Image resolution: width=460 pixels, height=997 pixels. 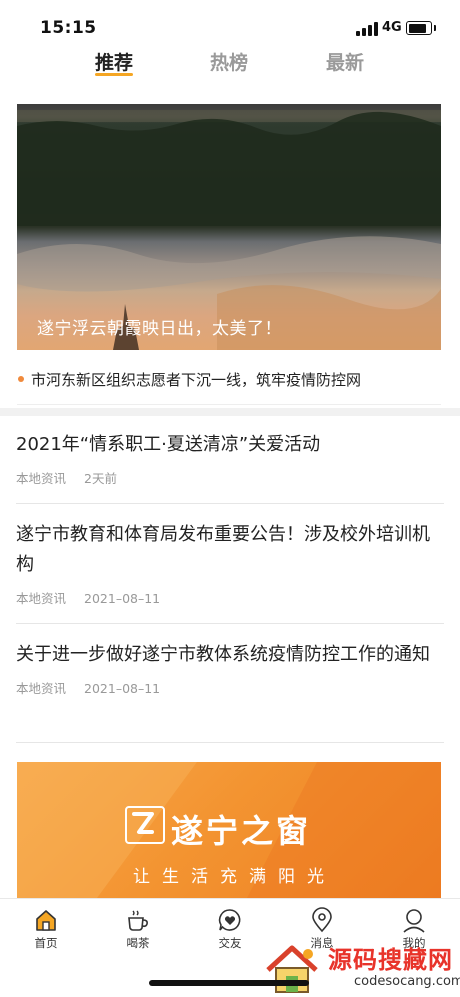 What do you see at coordinates (230, 22) in the screenshot?
I see `status-bar: 15:15 4G` at bounding box center [230, 22].